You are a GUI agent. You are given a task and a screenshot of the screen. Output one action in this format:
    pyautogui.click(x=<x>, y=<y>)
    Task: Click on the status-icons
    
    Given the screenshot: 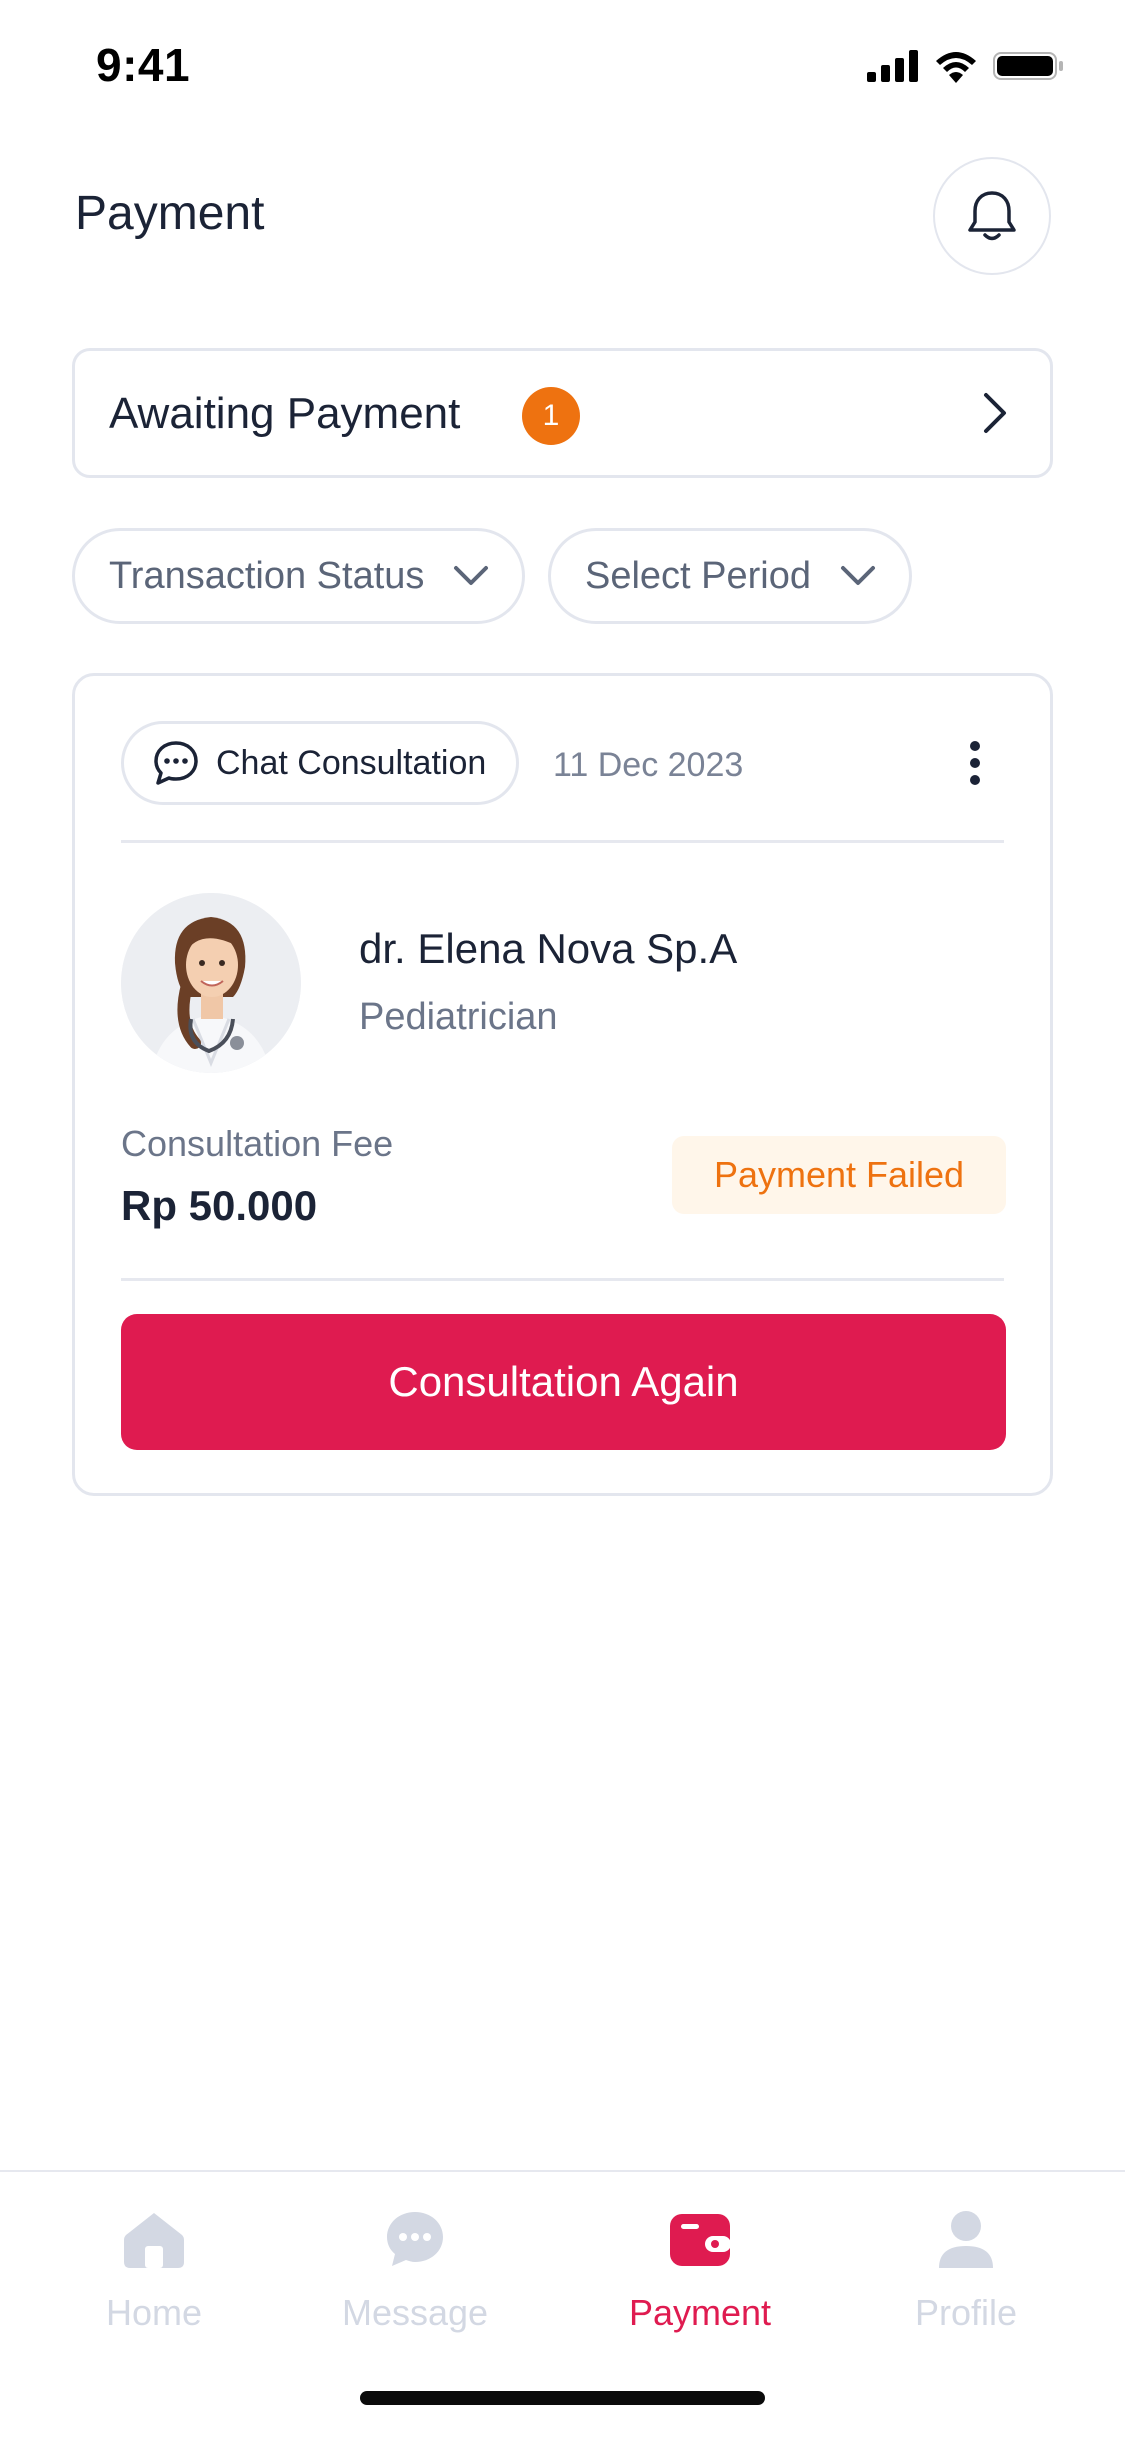 What is the action you would take?
    pyautogui.click(x=966, y=66)
    